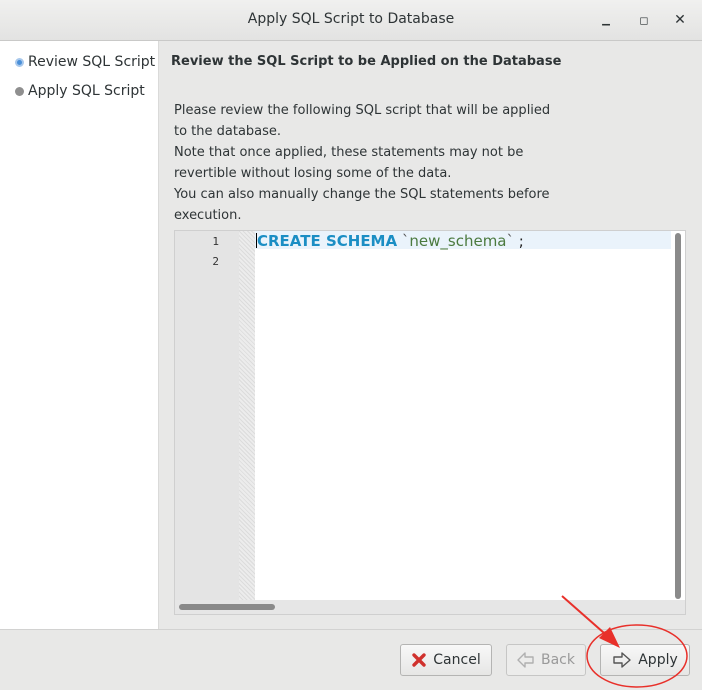  I want to click on inactive-step-bullet-icon, so click(19, 91).